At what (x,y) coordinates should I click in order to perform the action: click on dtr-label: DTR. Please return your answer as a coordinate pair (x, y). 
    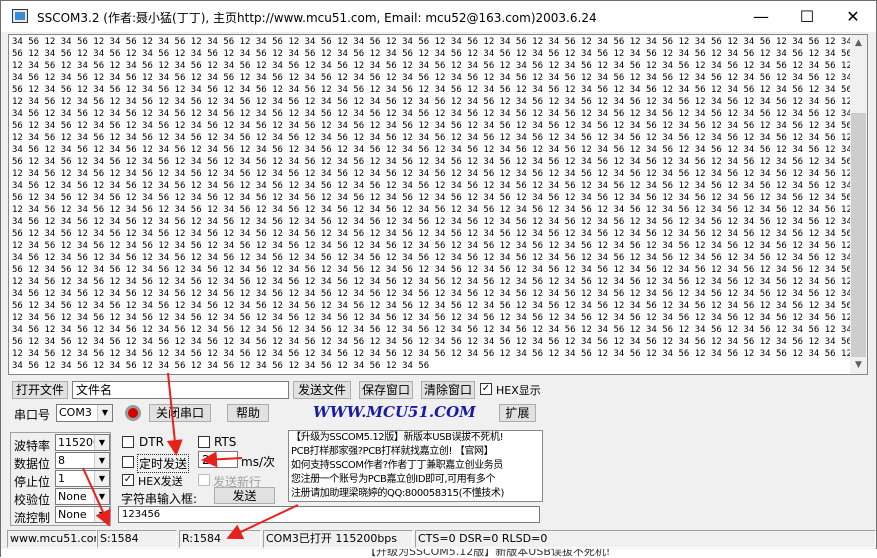
    Looking at the image, I should click on (151, 442).